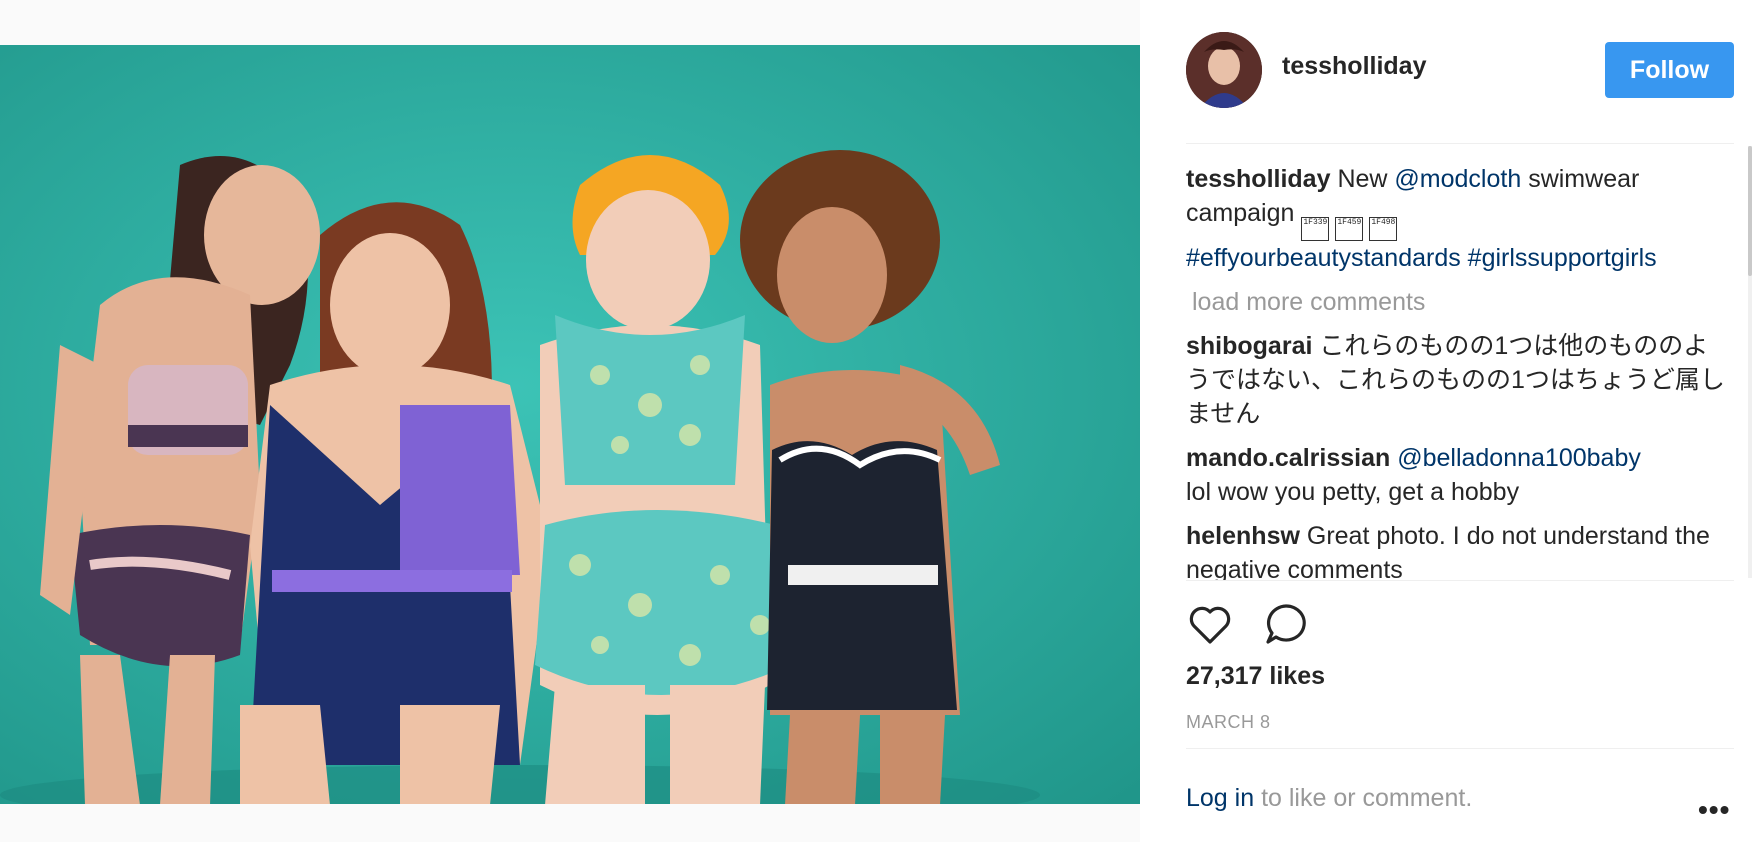 The height and width of the screenshot is (842, 1754). What do you see at coordinates (1243, 536) in the screenshot?
I see `comment-username: helenhsw` at bounding box center [1243, 536].